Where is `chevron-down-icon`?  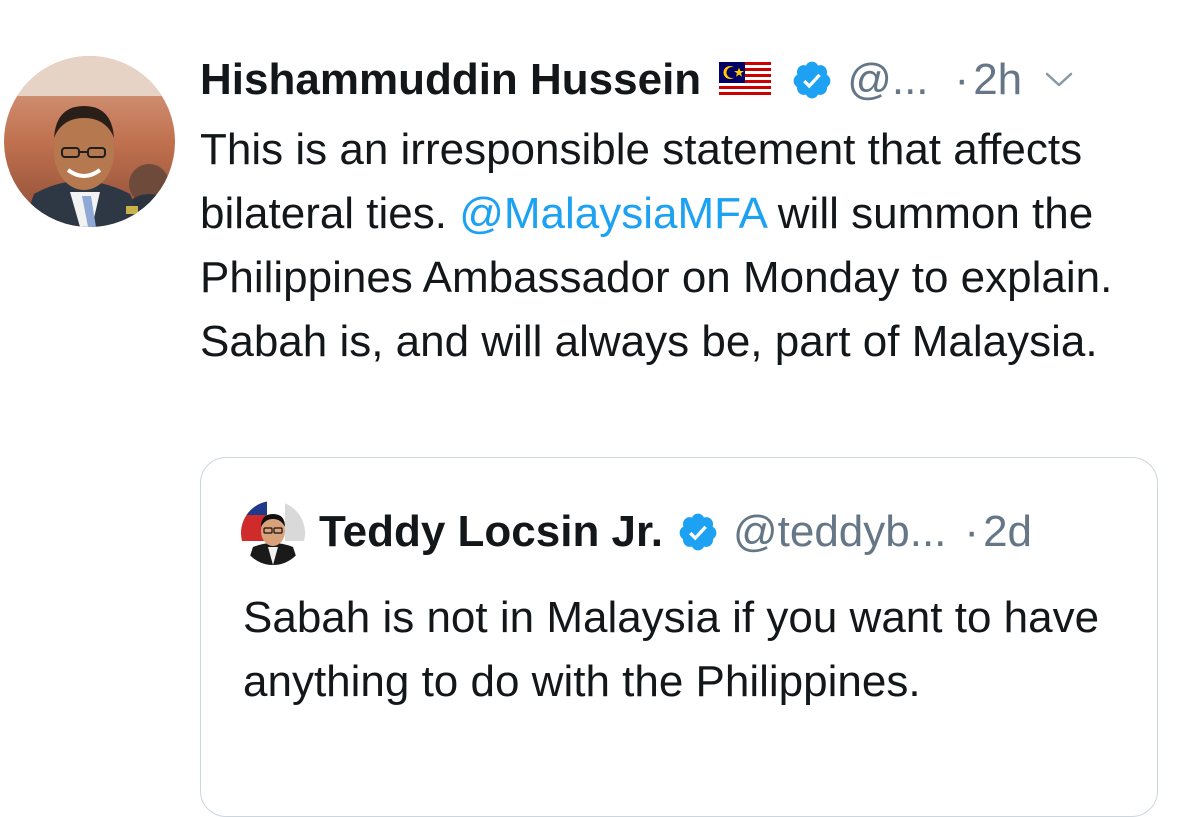
chevron-down-icon is located at coordinates (1059, 80).